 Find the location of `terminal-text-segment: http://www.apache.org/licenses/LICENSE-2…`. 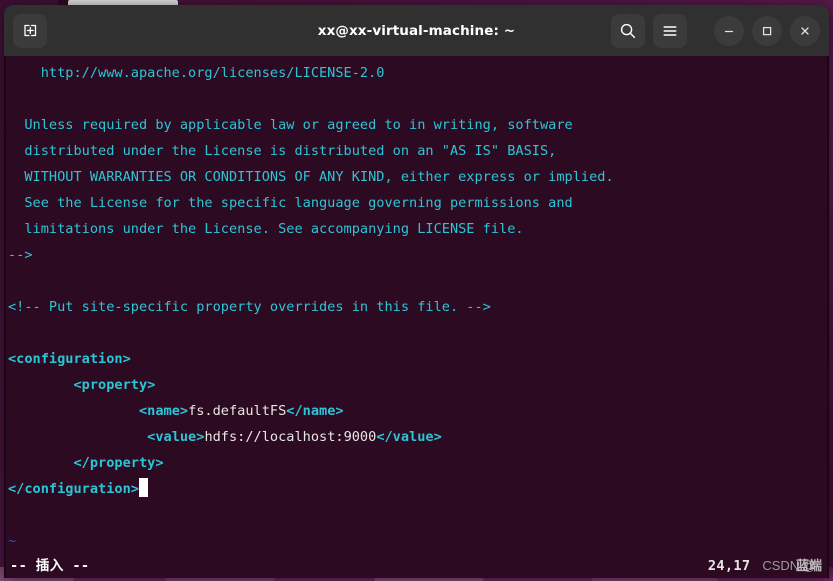

terminal-text-segment: http://www.apache.org/licenses/LICENSE-2… is located at coordinates (196, 73).